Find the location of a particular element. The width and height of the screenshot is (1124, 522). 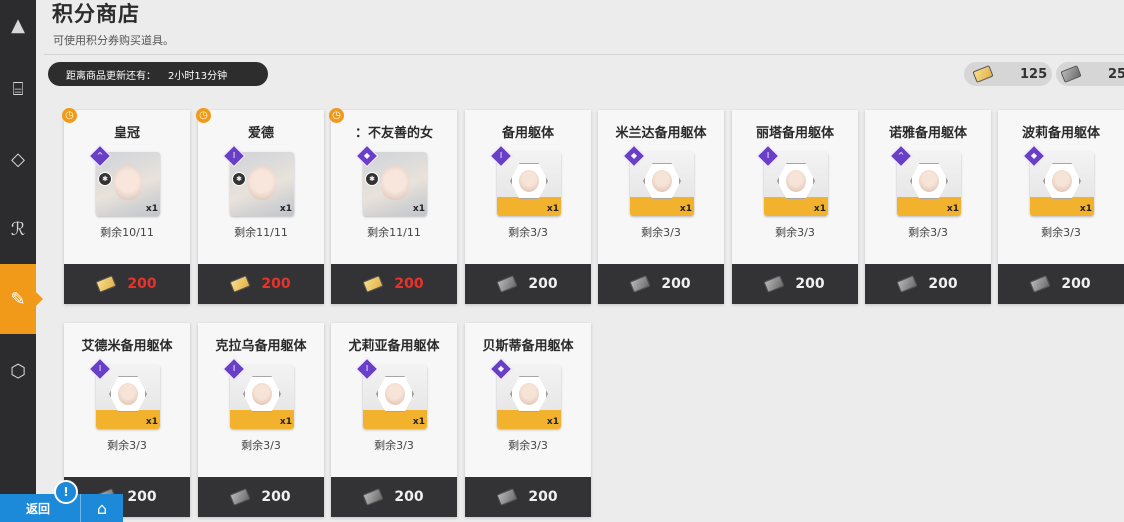

shop-item-card: 备用躯体 Ix1 剩余3/3 200 is located at coordinates (528, 207).